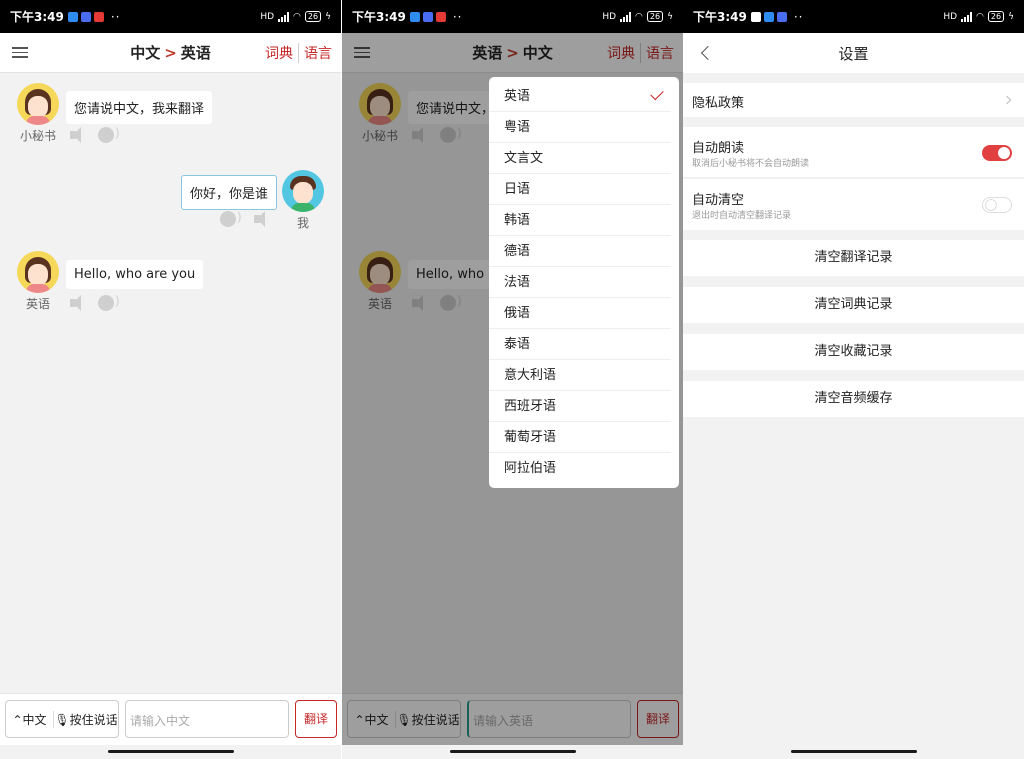 This screenshot has height=759, width=1024. I want to click on auto-read-desc: 取消后小秘书将不会自动朗读, so click(751, 164).